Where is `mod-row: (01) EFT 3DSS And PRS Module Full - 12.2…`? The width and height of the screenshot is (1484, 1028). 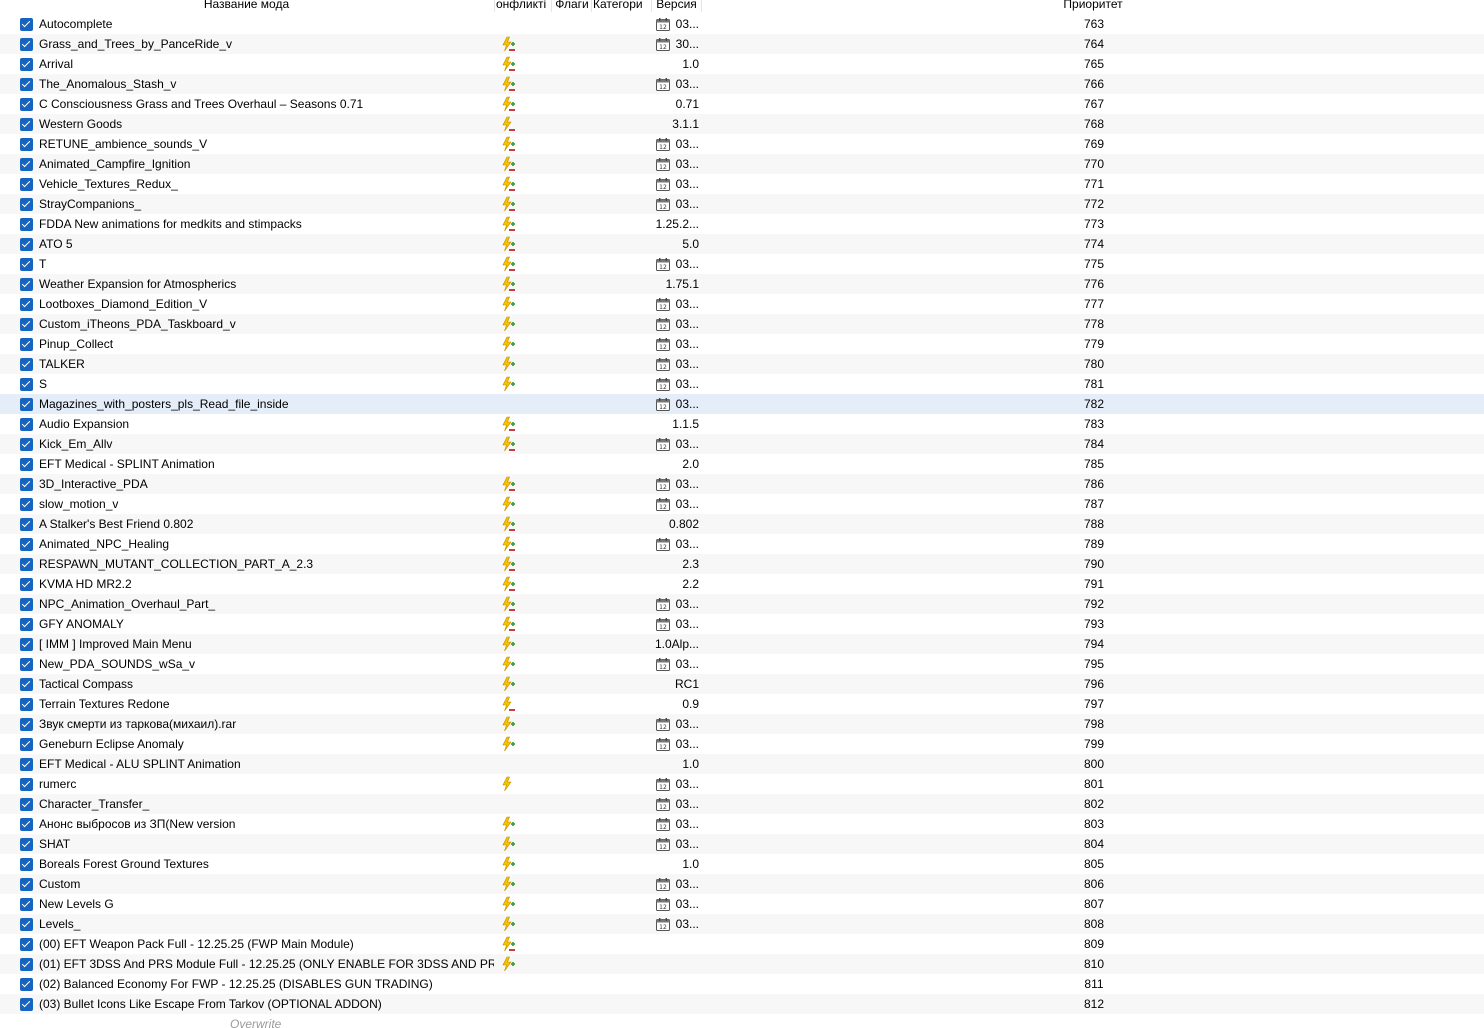
mod-row: (01) EFT 3DSS And PRS Module Full - 12.2… is located at coordinates (742, 964).